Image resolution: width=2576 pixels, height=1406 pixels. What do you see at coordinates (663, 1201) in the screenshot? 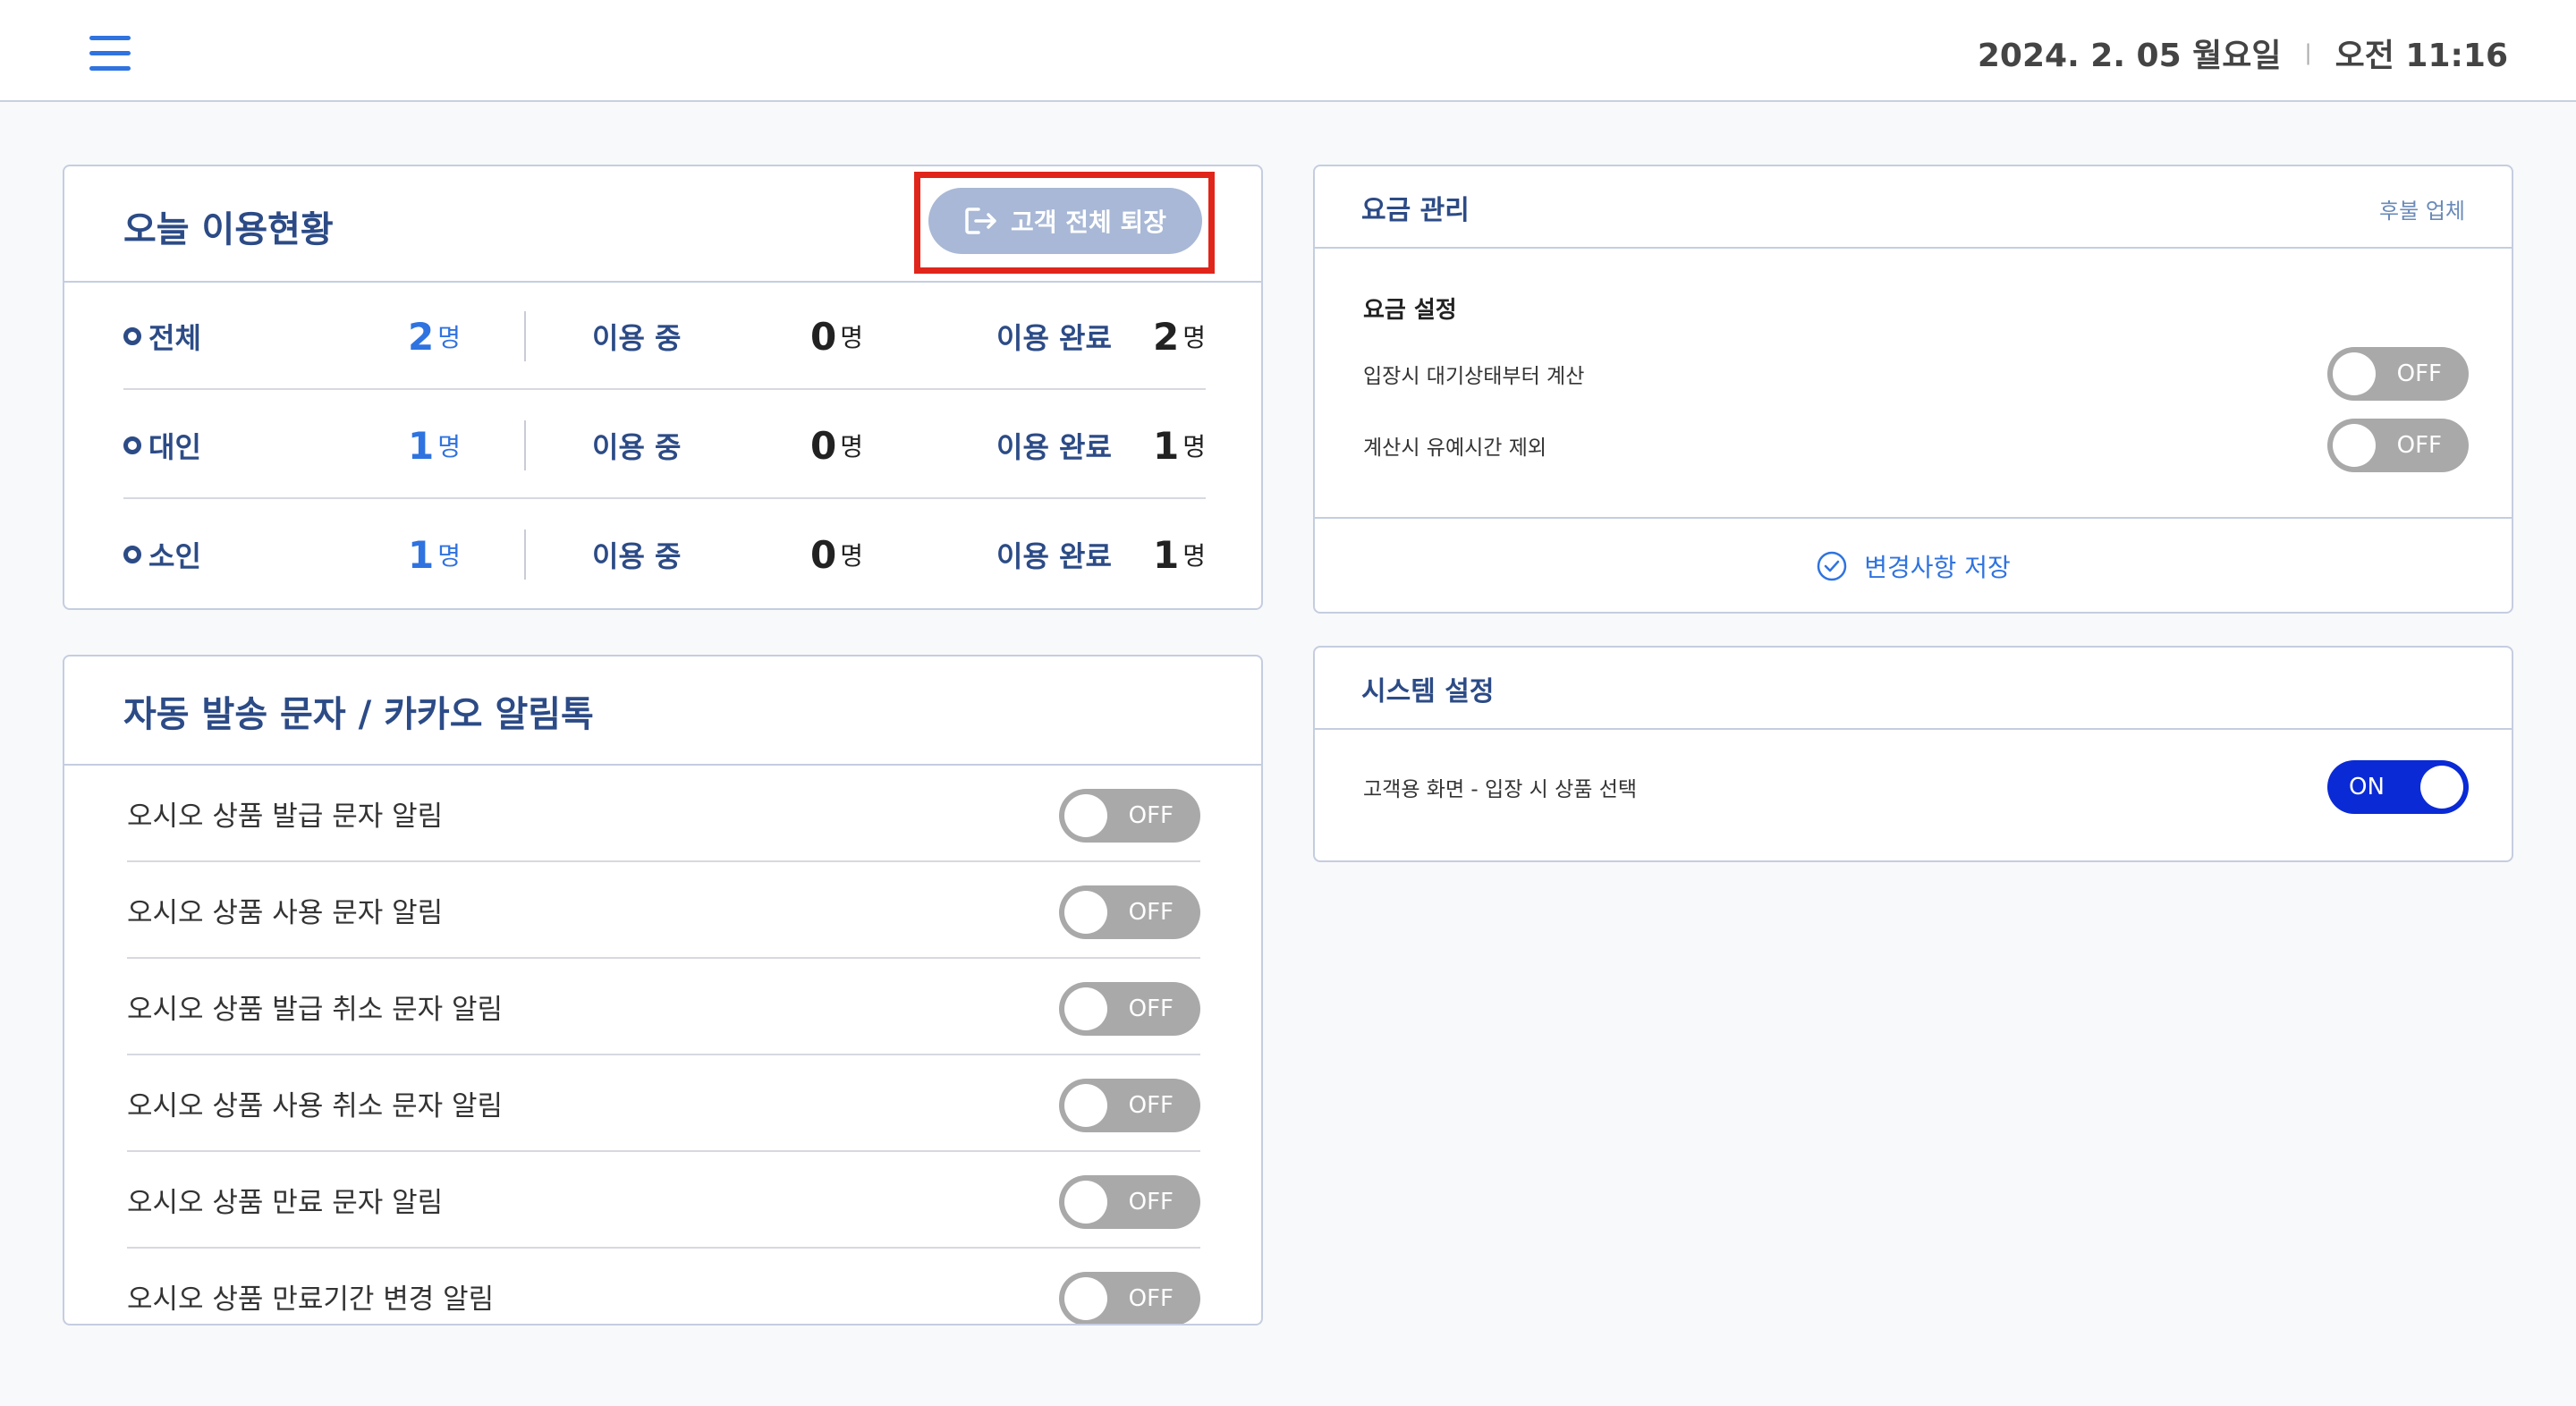
I see `notify-item: 오시오 상품 만료 문자 알림 OFF` at bounding box center [663, 1201].